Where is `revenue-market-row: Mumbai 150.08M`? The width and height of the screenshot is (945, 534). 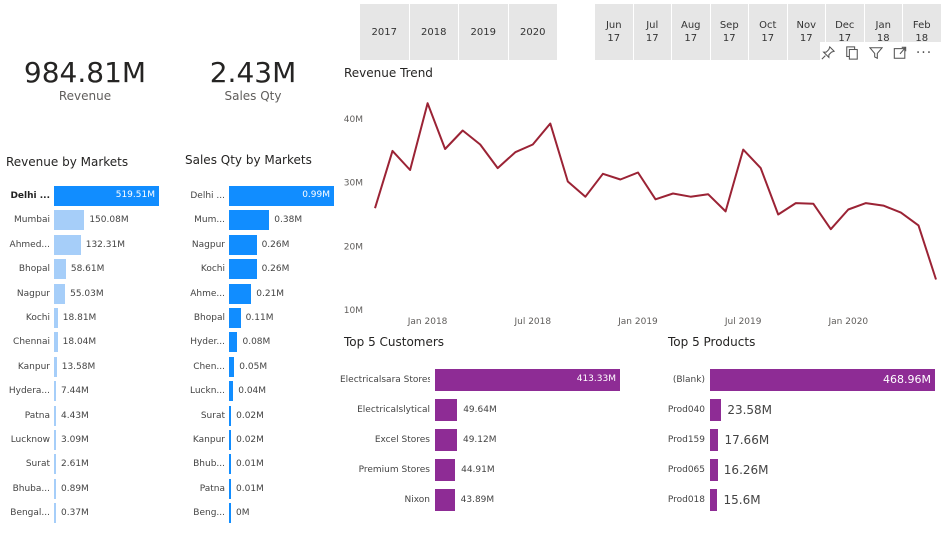 revenue-market-row: Mumbai 150.08M is located at coordinates (64, 220).